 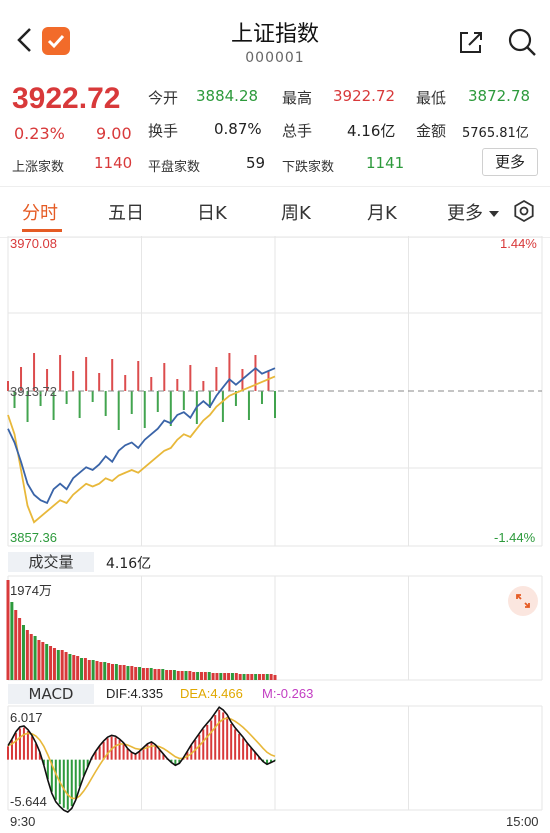 What do you see at coordinates (296, 212) in the screenshot?
I see `tab-weekly-k: 周K` at bounding box center [296, 212].